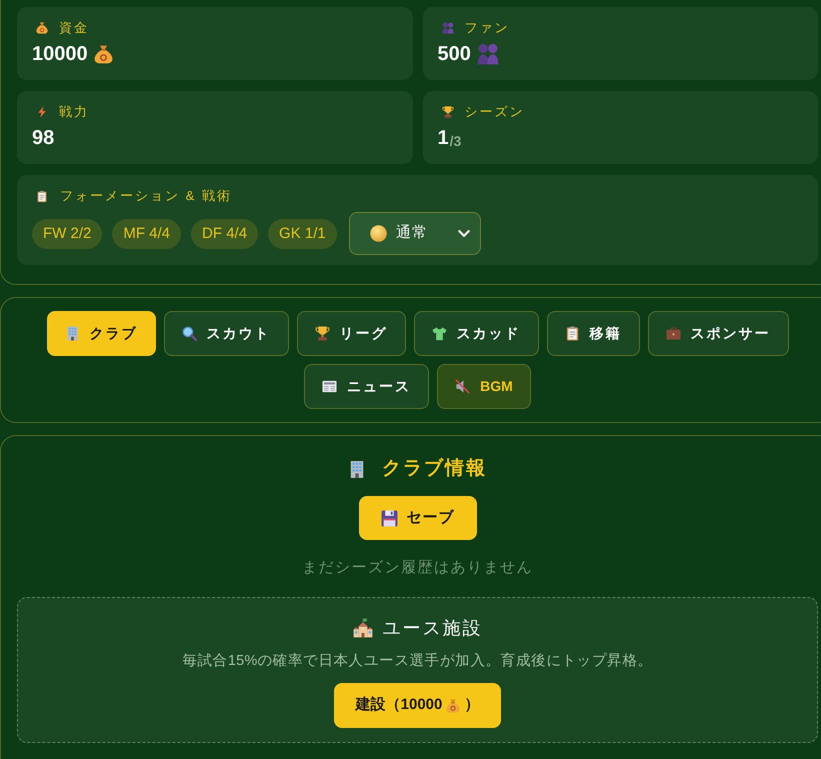 This screenshot has height=759, width=821. Describe the element at coordinates (487, 28) in the screenshot. I see `stat-label: ファン` at that location.